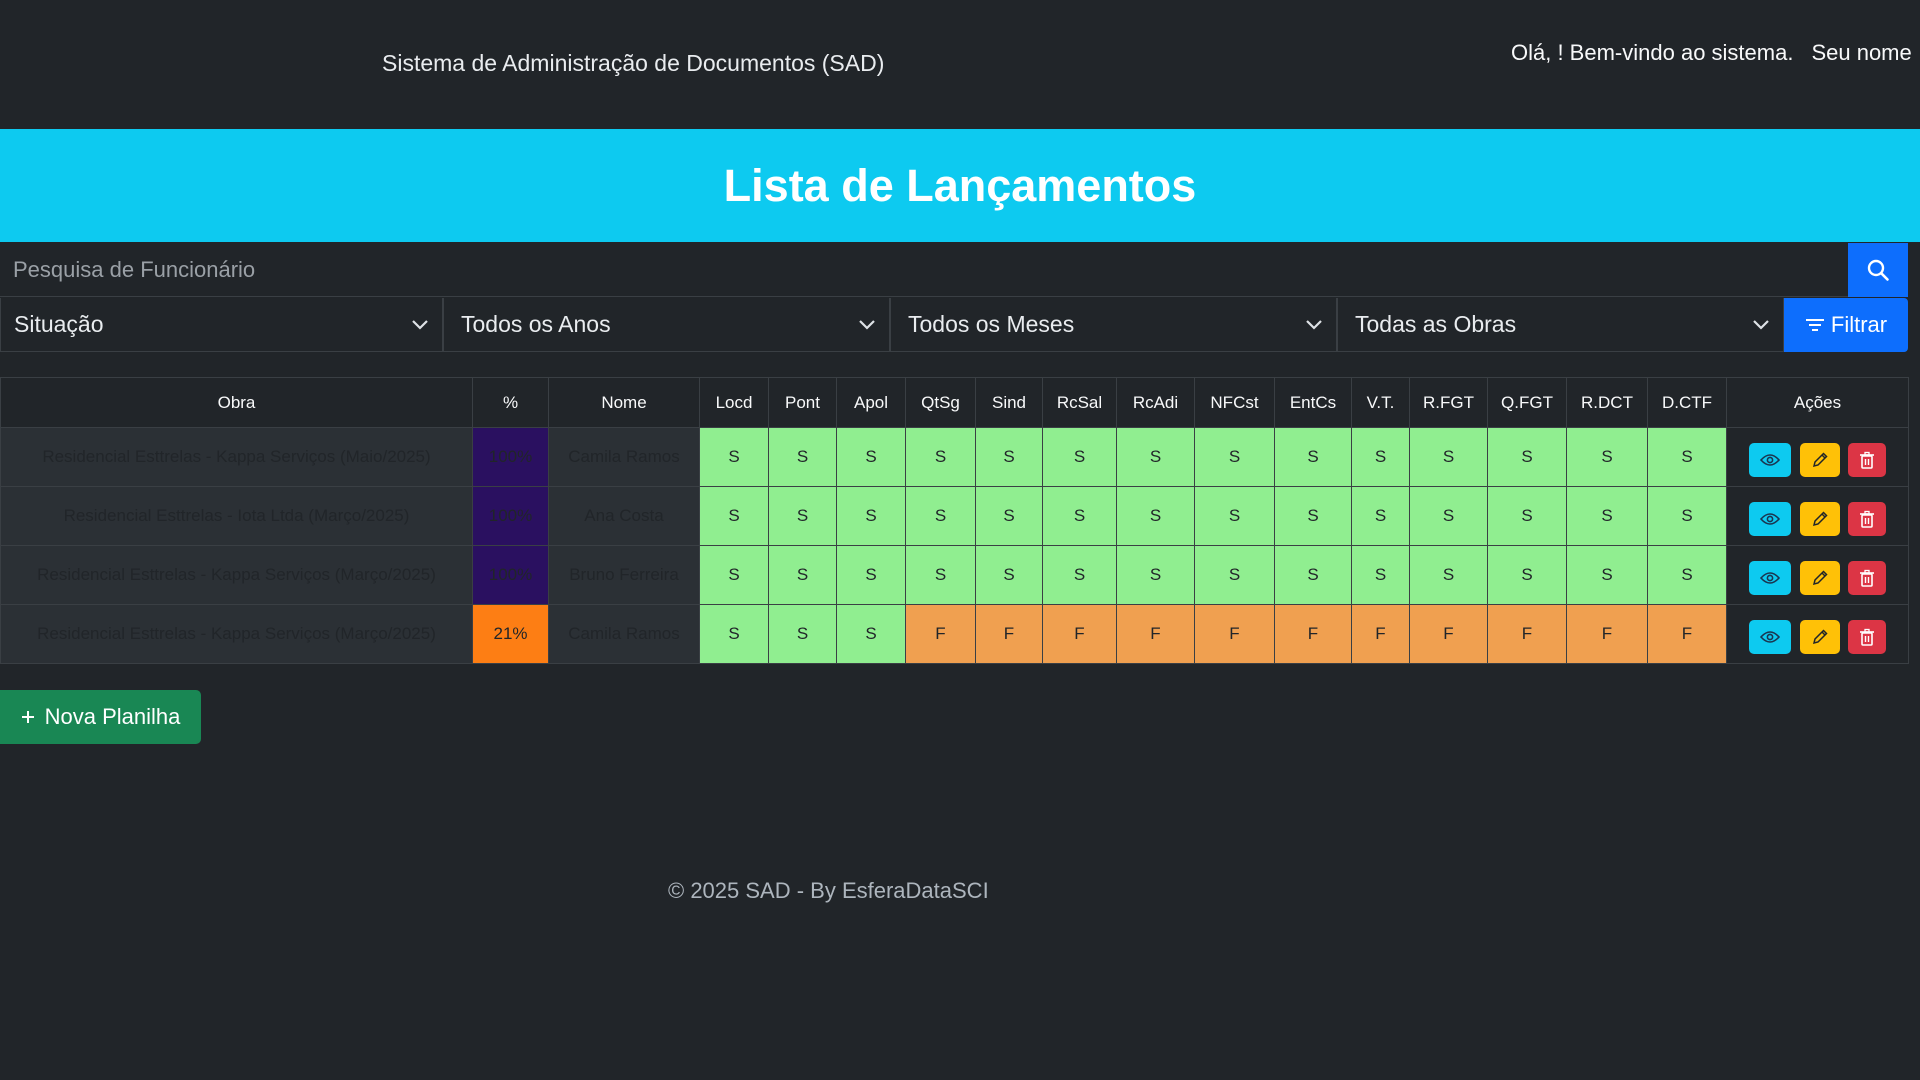 Image resolution: width=1920 pixels, height=1080 pixels. I want to click on name-cell: Camila Ramos, so click(624, 634).